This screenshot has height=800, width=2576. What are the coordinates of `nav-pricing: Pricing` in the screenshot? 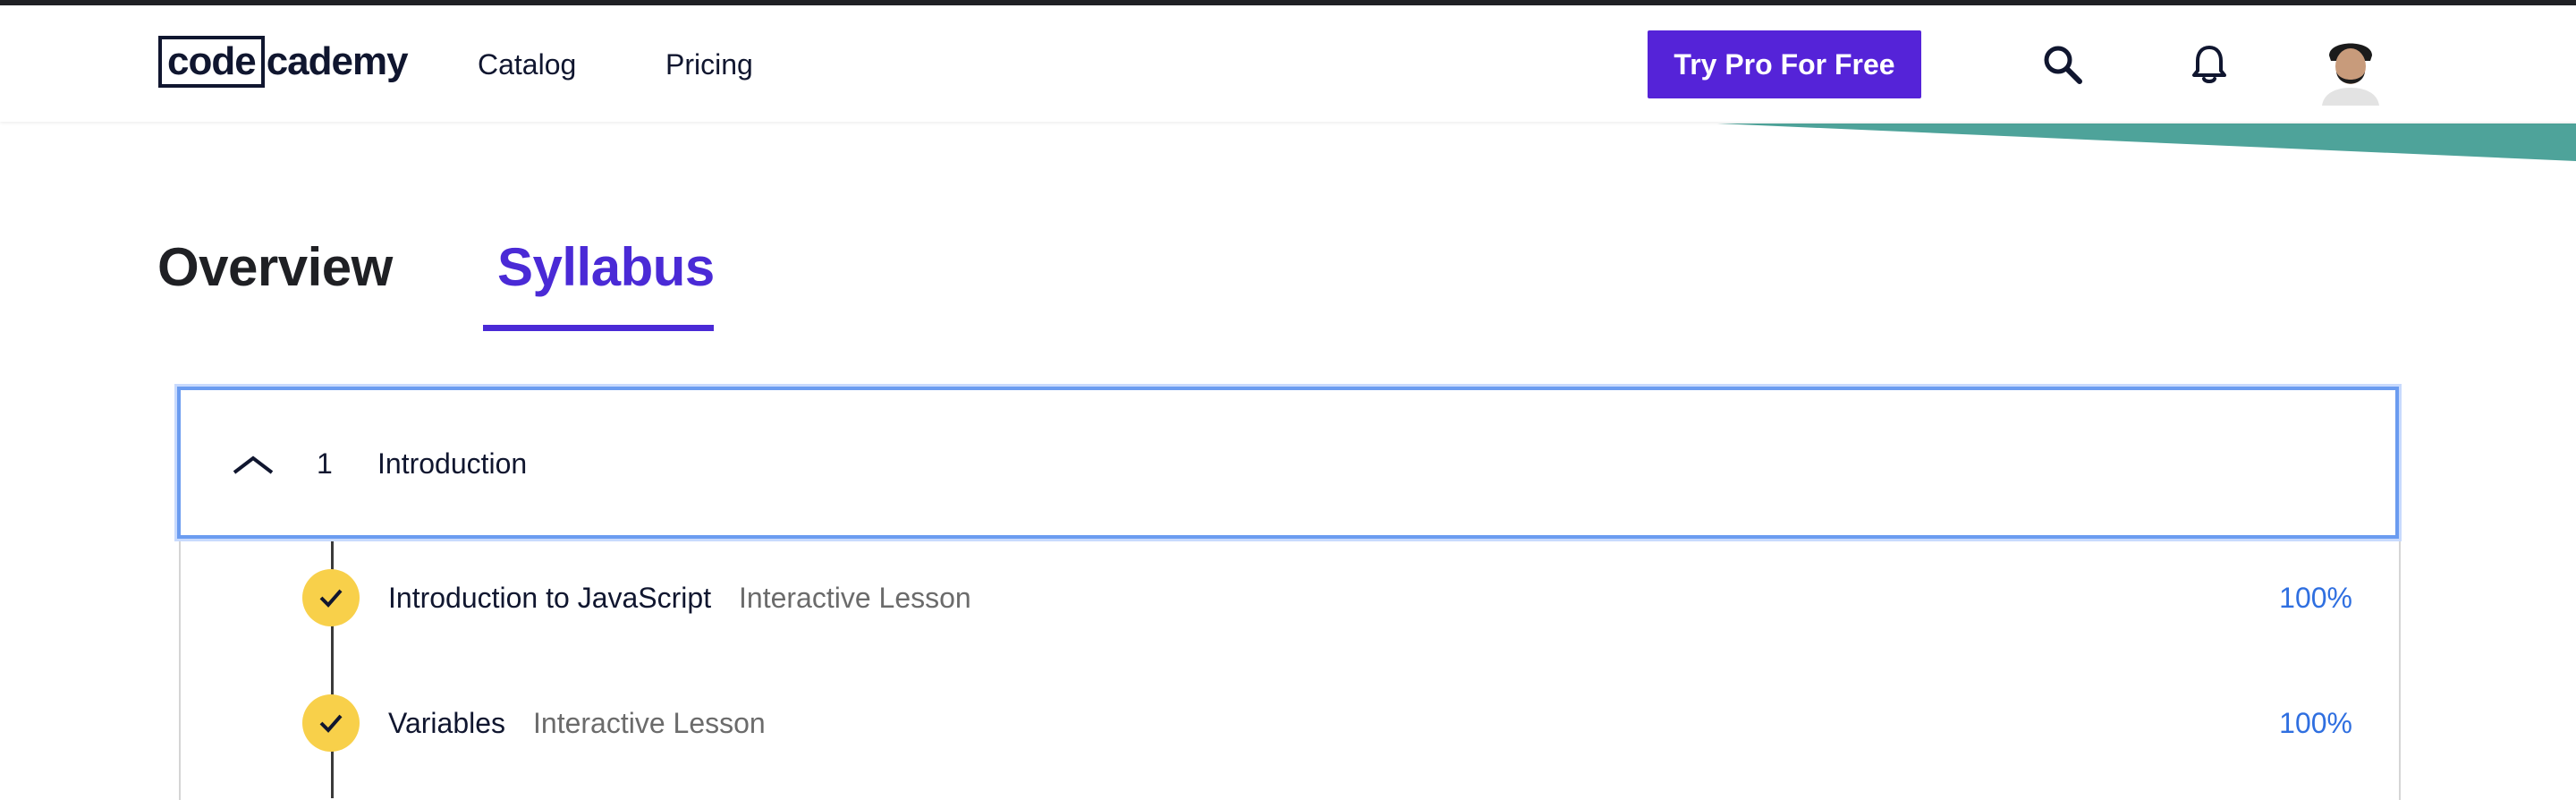 It's located at (709, 64).